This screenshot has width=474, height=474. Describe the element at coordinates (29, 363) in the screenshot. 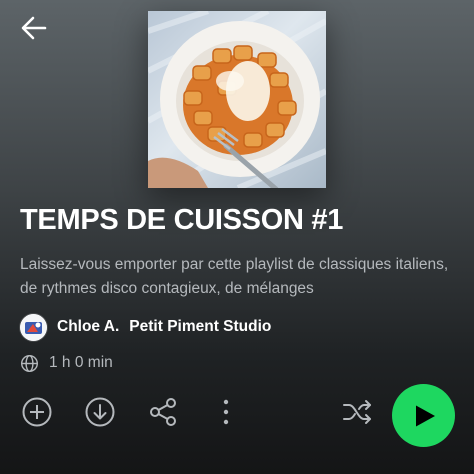

I see `globe-icon` at that location.